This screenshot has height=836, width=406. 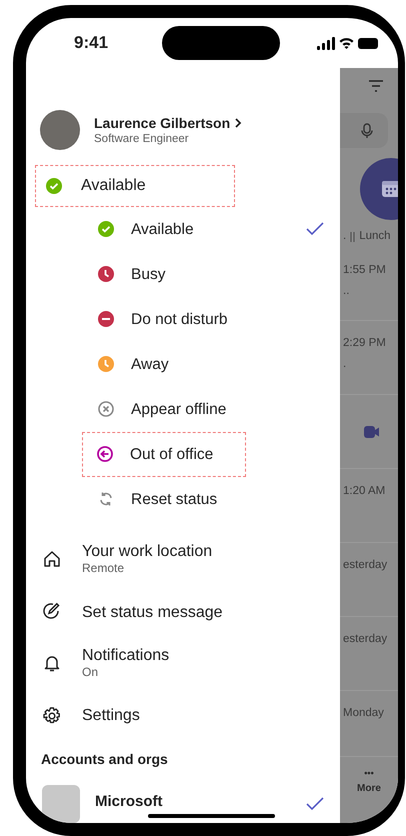 I want to click on chat-time: 1:55 PM, so click(x=365, y=270).